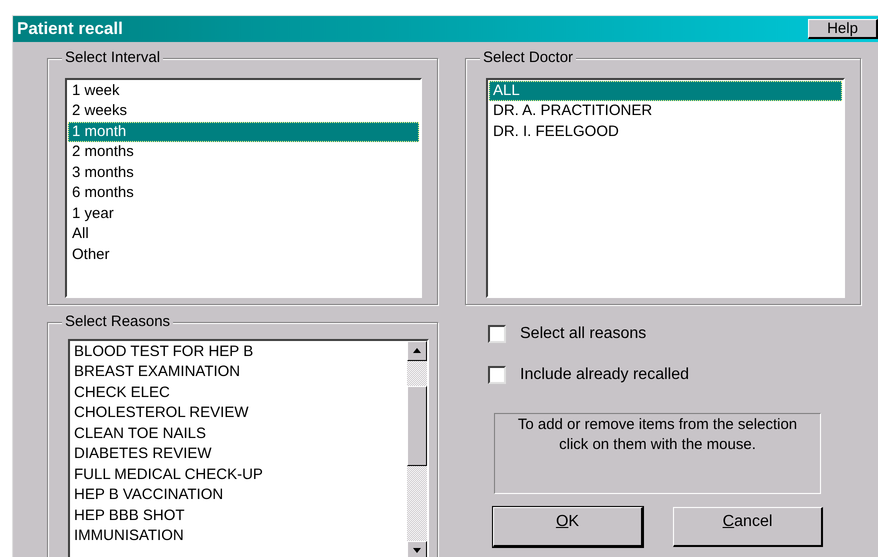 Image resolution: width=878 pixels, height=557 pixels. I want to click on dialog-button: Cancel, so click(748, 526).